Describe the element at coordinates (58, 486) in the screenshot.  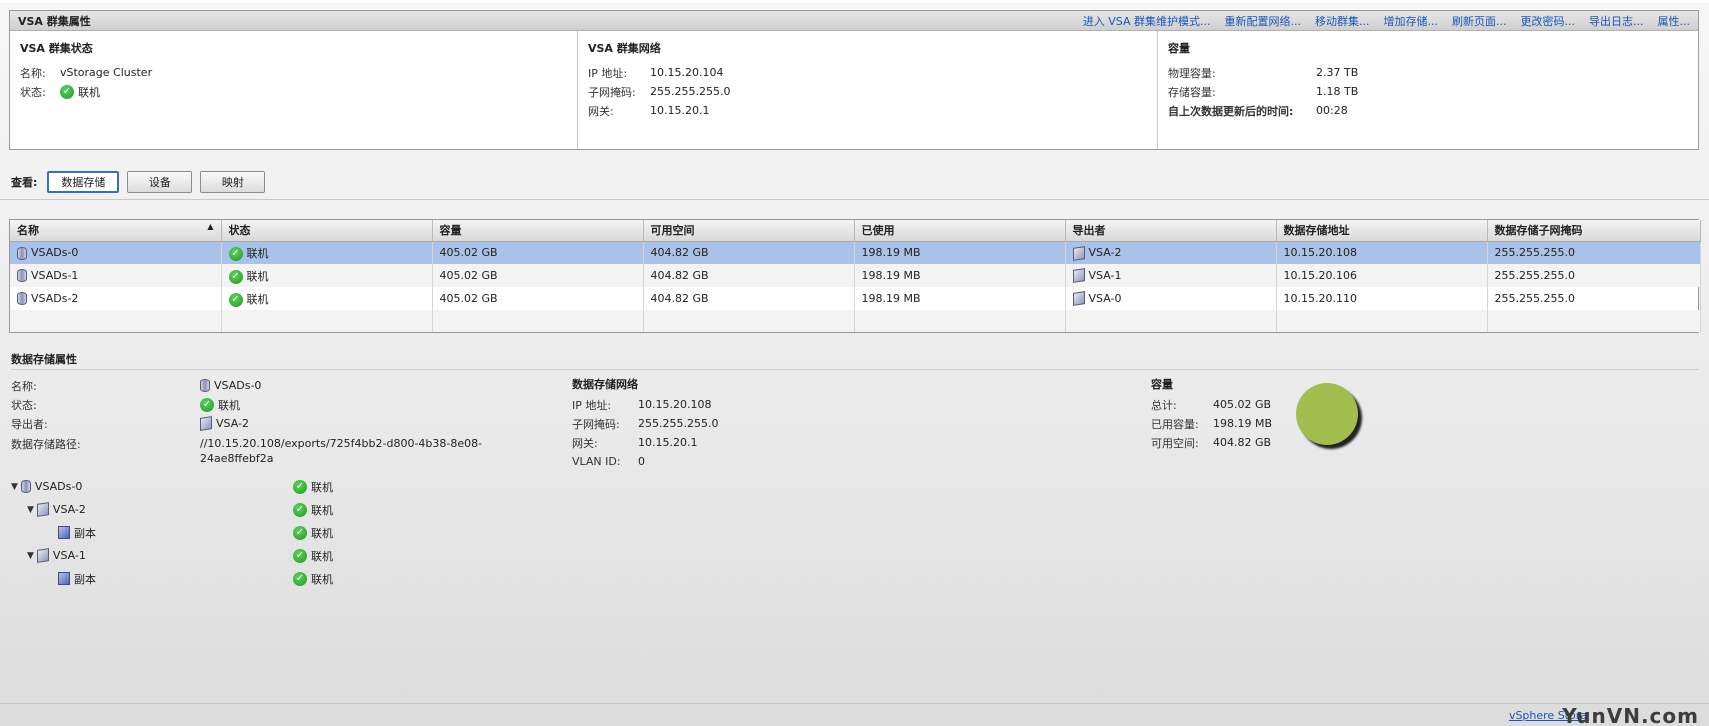
I see `tree-node-text: VSADs-0` at that location.